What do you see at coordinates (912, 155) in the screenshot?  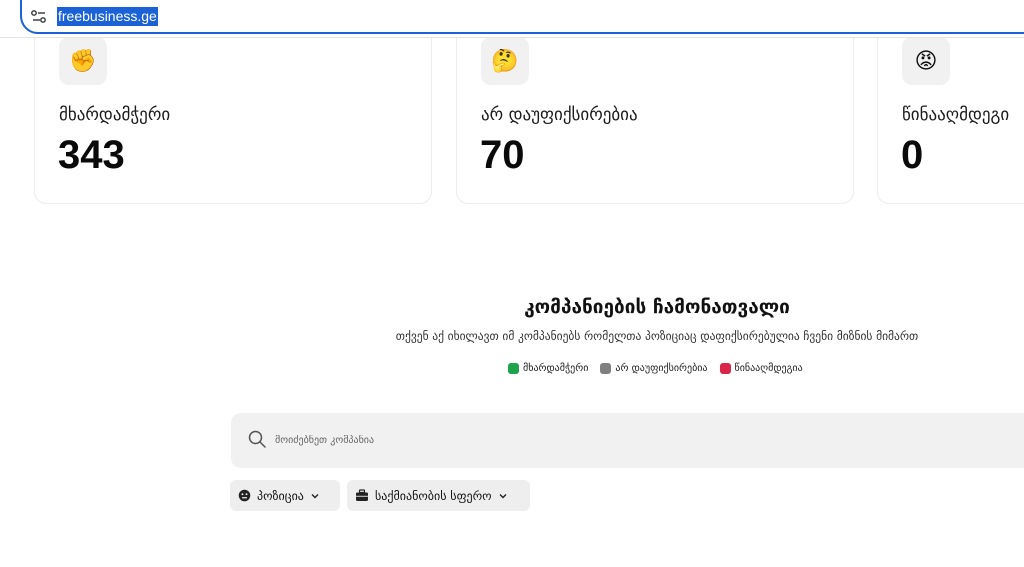 I see `stat-value: 0` at bounding box center [912, 155].